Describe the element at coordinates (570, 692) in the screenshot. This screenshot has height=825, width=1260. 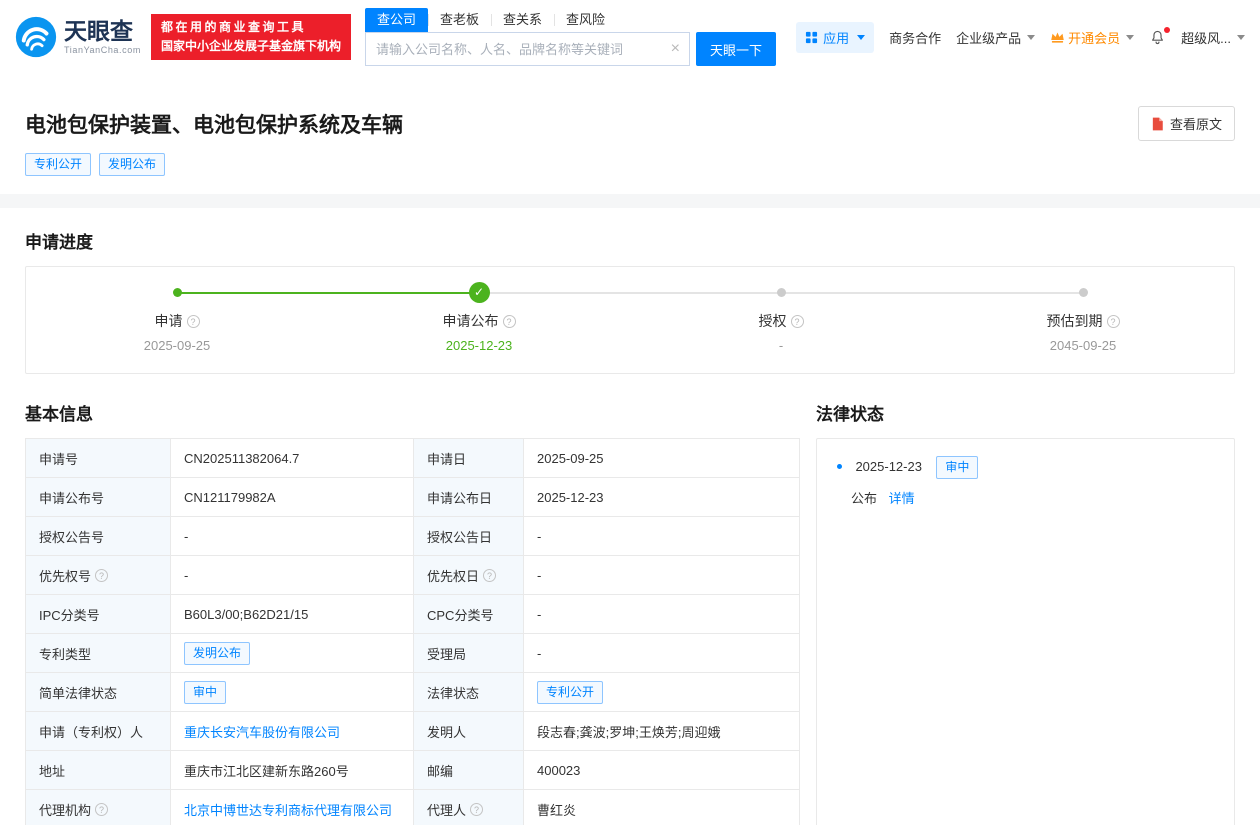
I see `legal-status-tag: 专利公开` at that location.